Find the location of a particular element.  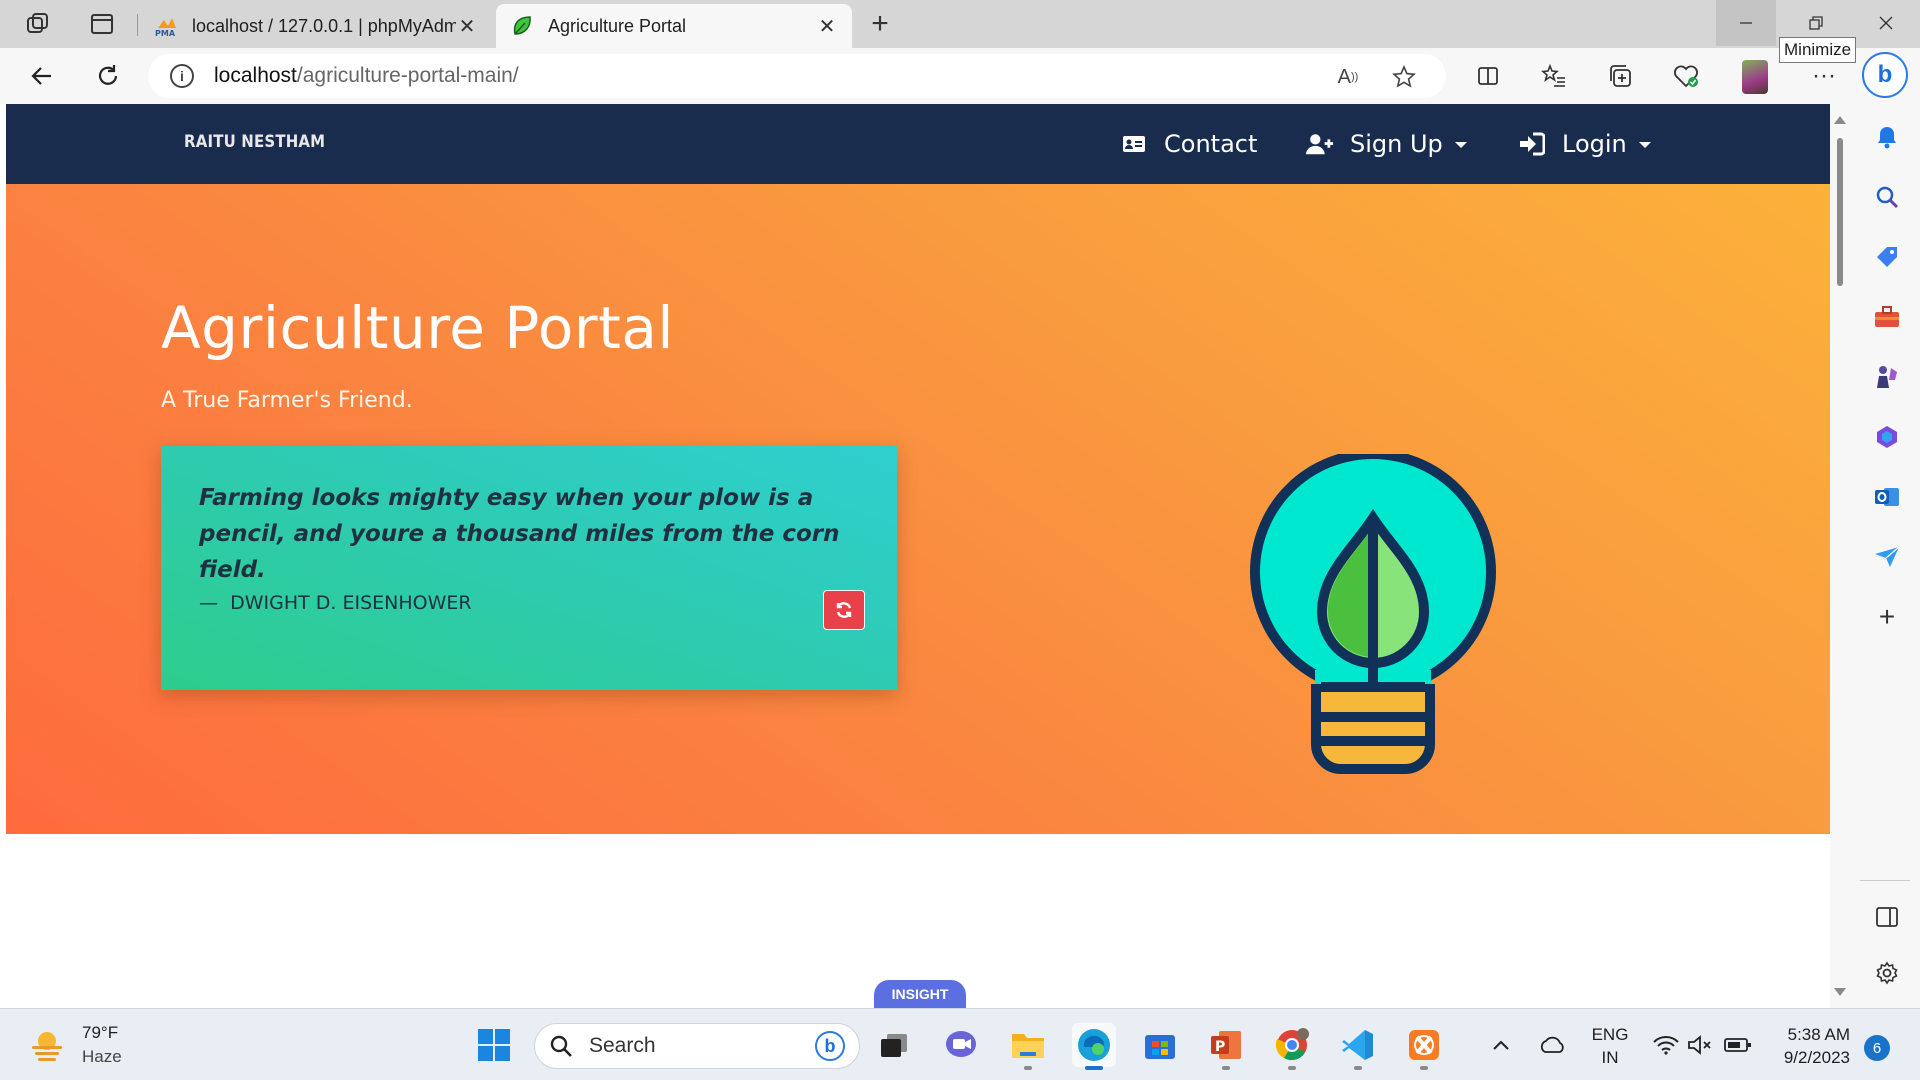

tab-title: localhost / 127.0.0.1 | phpMyAdmin is located at coordinates (324, 25).